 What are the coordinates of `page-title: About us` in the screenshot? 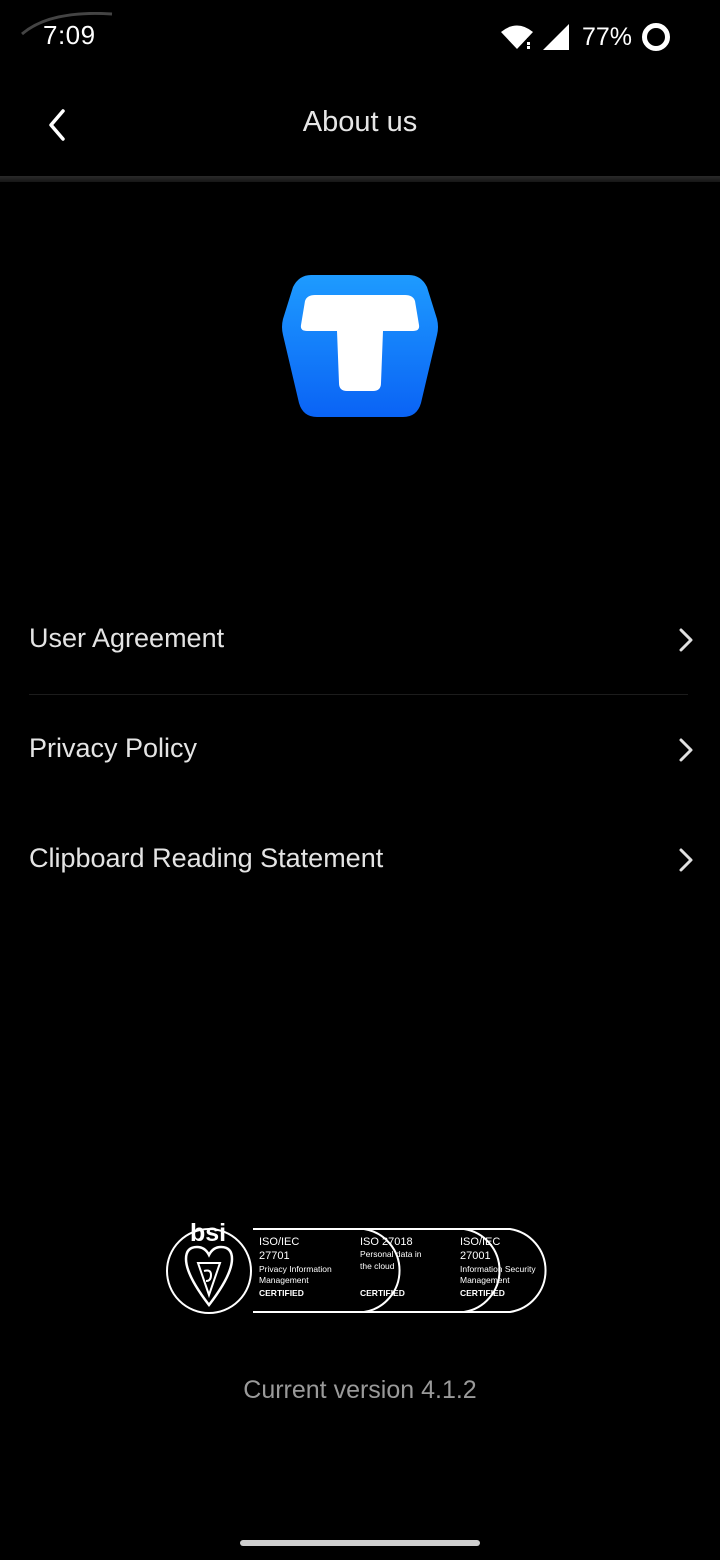 It's located at (360, 122).